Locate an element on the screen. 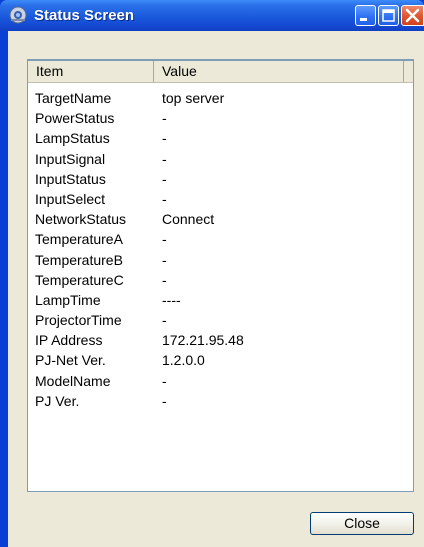  projector-icon is located at coordinates (18, 15).